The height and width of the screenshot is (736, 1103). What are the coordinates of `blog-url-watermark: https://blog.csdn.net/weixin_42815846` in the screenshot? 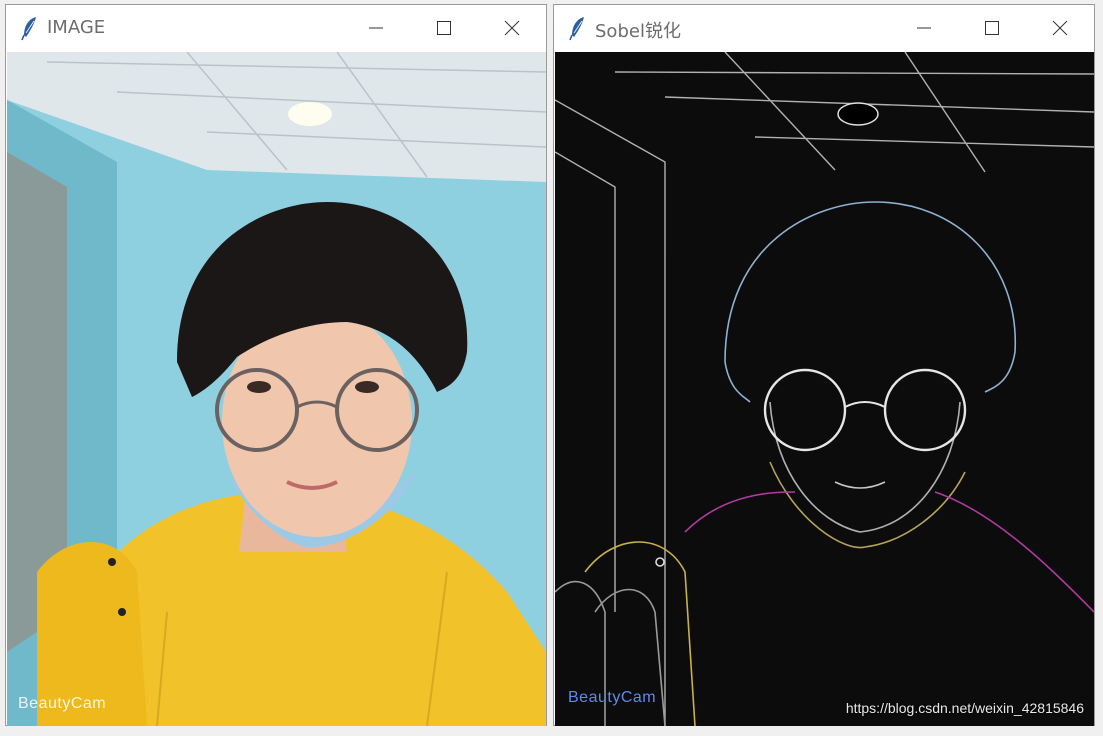 It's located at (964, 708).